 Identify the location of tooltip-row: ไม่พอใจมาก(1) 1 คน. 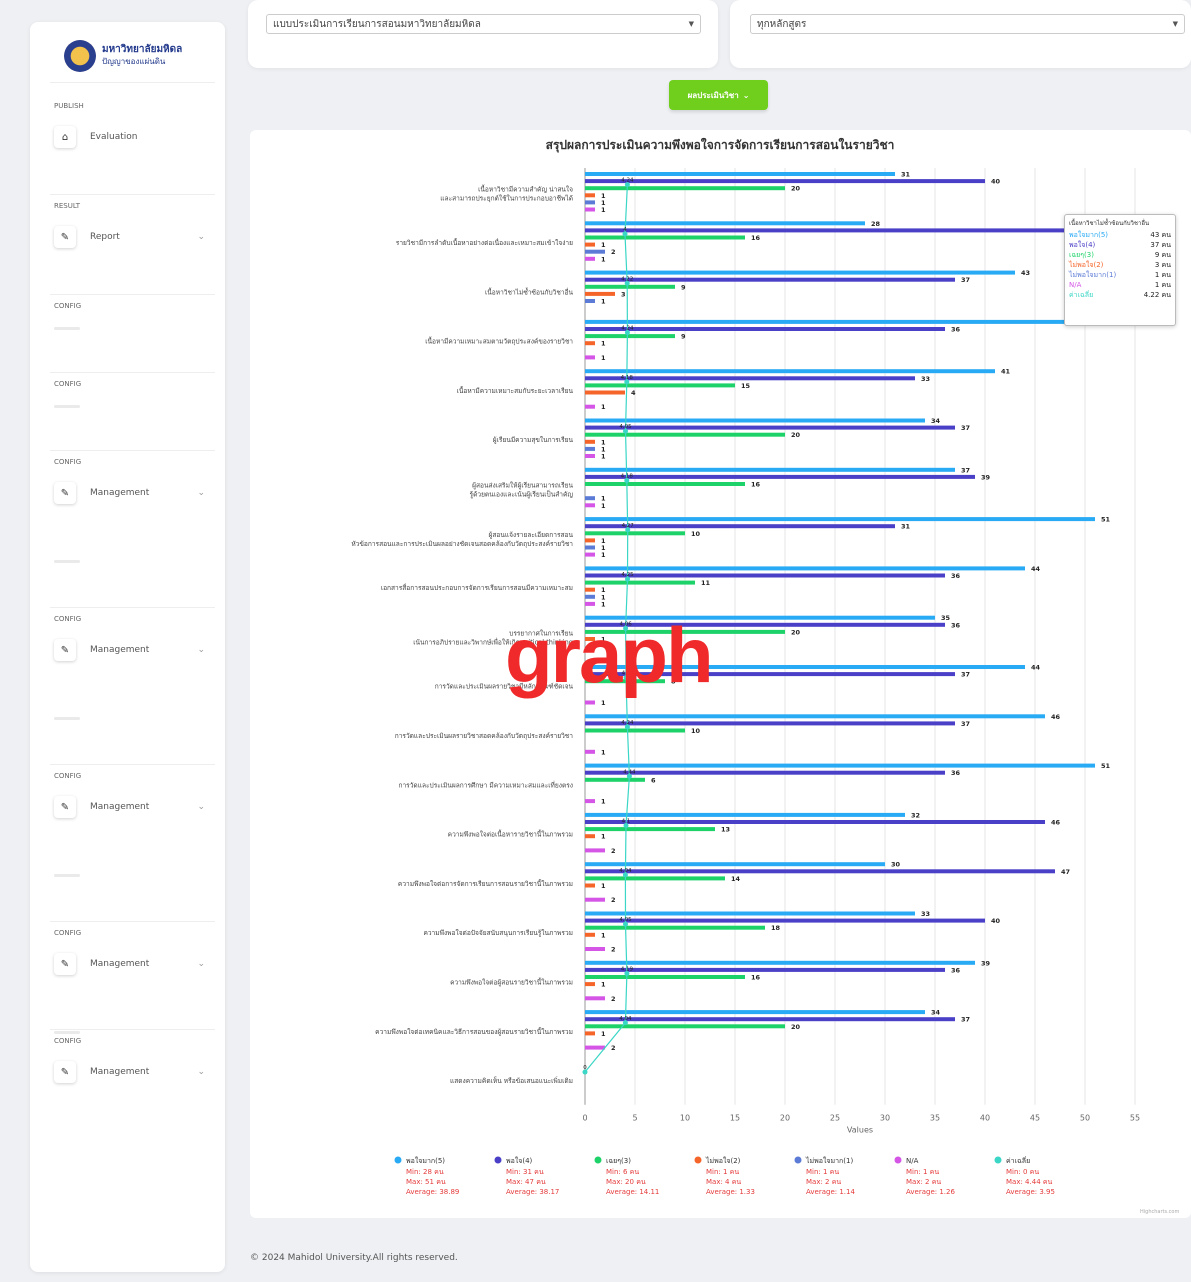
(1120, 275).